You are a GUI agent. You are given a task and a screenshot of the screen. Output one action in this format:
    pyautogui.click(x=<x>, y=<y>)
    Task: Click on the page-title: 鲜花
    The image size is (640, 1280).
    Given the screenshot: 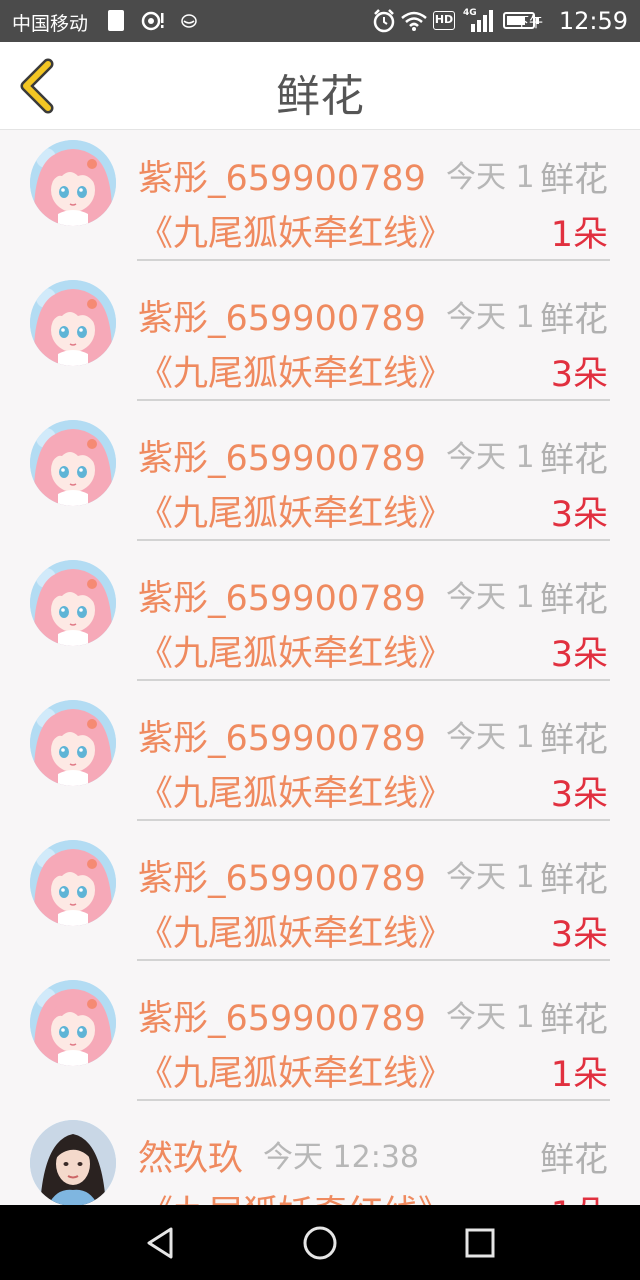 What is the action you would take?
    pyautogui.click(x=320, y=96)
    